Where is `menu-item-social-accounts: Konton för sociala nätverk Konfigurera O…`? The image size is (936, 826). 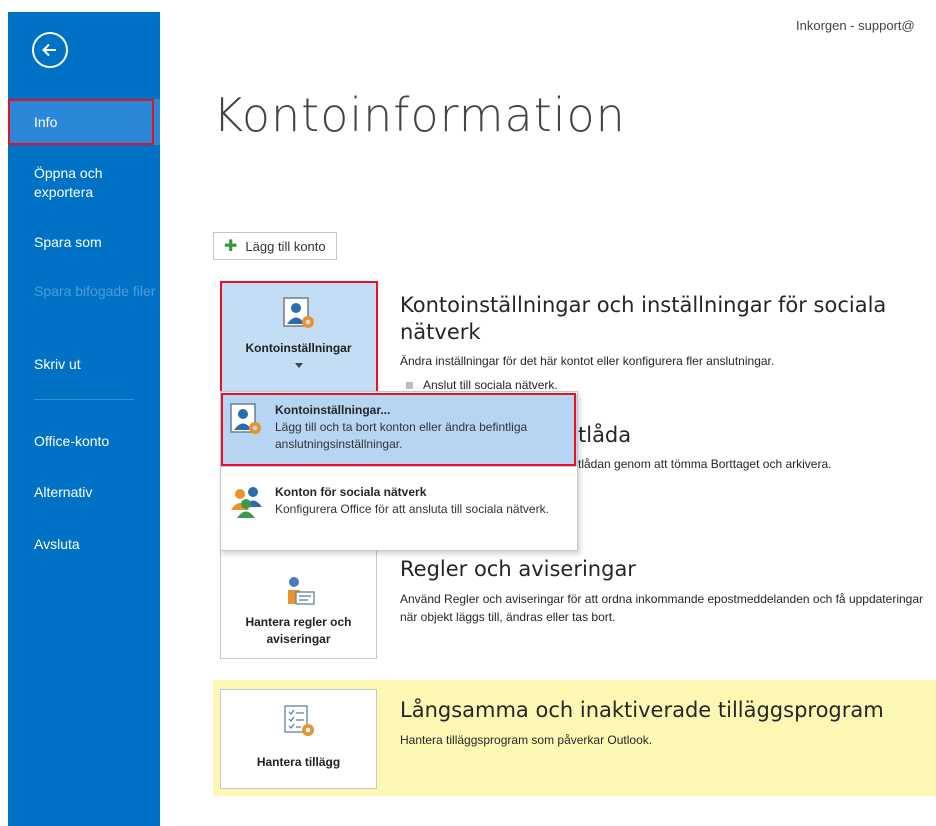 menu-item-social-accounts: Konton för sociala nätverk Konfigurera O… is located at coordinates (399, 511).